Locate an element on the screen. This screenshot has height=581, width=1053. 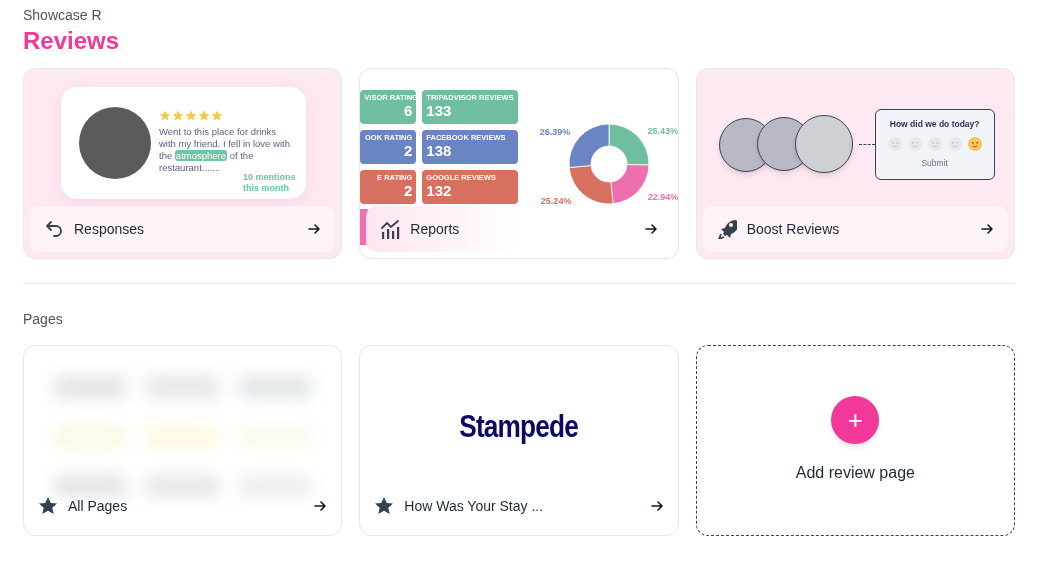
page-card: All Pages is located at coordinates (183, 440).